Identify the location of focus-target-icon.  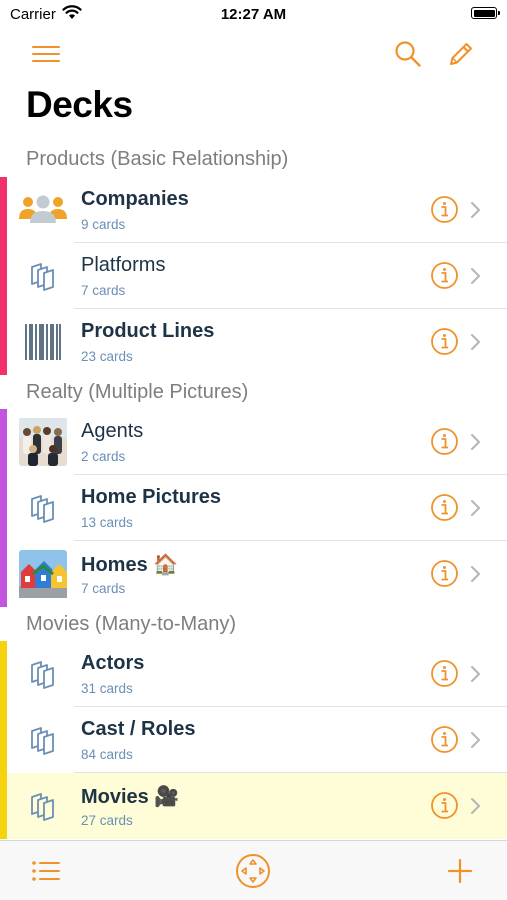
(253, 871).